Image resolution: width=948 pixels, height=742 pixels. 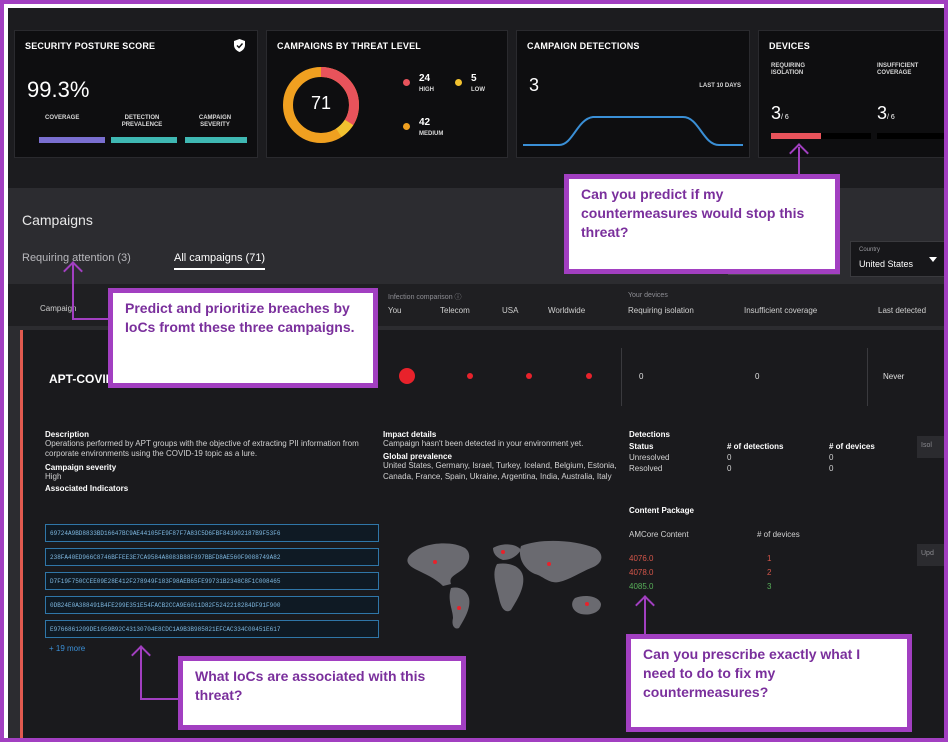 I want to click on isolation-bar-track, so click(x=821, y=136).